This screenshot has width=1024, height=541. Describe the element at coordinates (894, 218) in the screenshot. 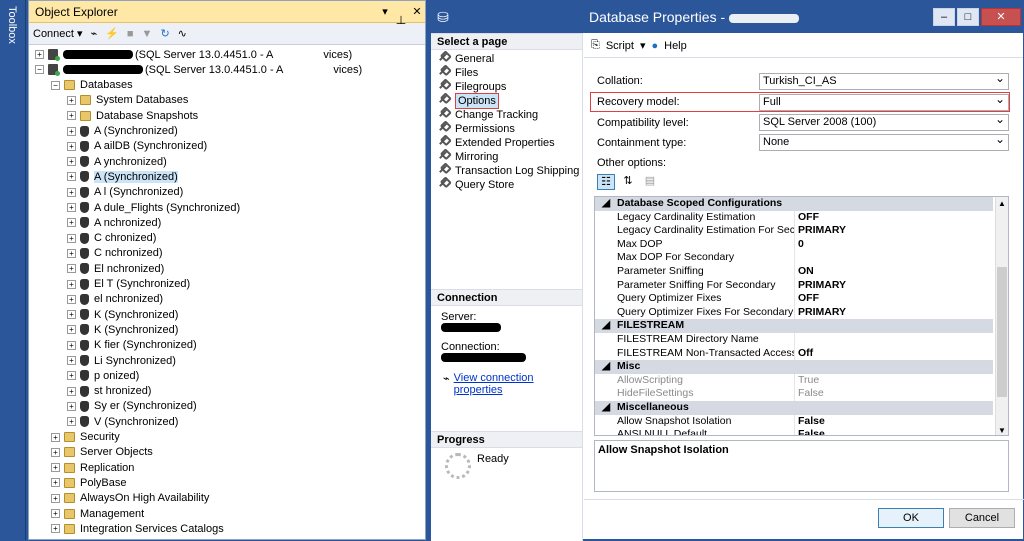

I see `grid-row-value: OFF` at that location.